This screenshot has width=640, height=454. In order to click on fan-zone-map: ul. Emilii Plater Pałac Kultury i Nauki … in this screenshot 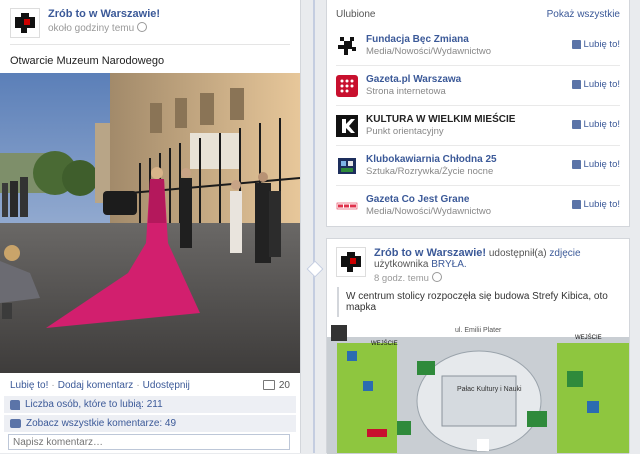, I will do `click(478, 387)`.